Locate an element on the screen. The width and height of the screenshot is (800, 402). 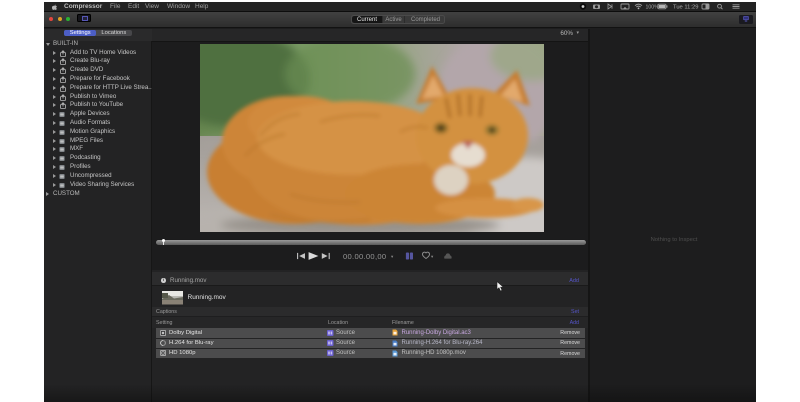
svg-text: 100% is located at coordinates (653, 7).